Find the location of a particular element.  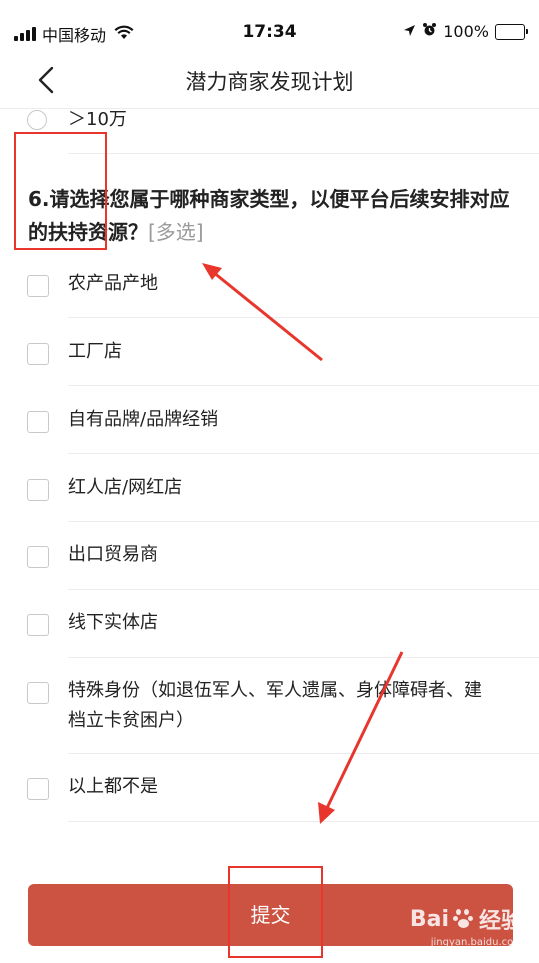

option-label: 自有品牌/品牌经销 is located at coordinates (143, 419).